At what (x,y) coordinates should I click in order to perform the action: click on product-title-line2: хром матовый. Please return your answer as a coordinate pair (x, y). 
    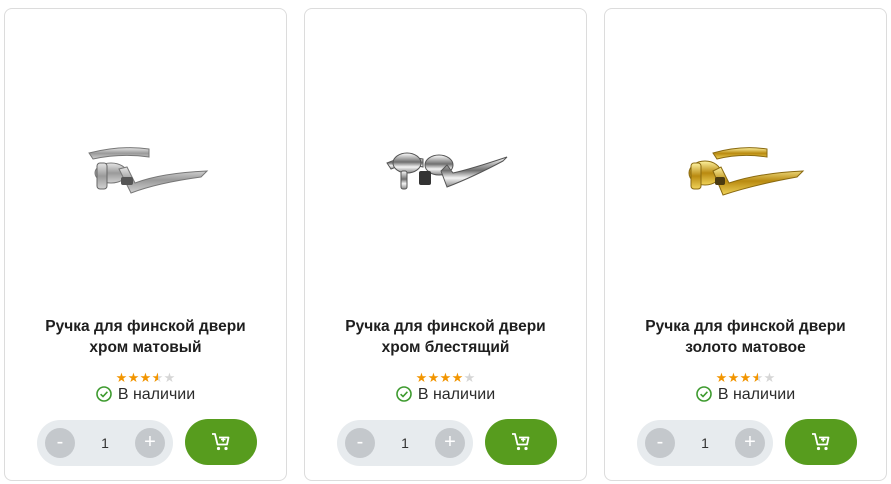
    Looking at the image, I should click on (145, 347).